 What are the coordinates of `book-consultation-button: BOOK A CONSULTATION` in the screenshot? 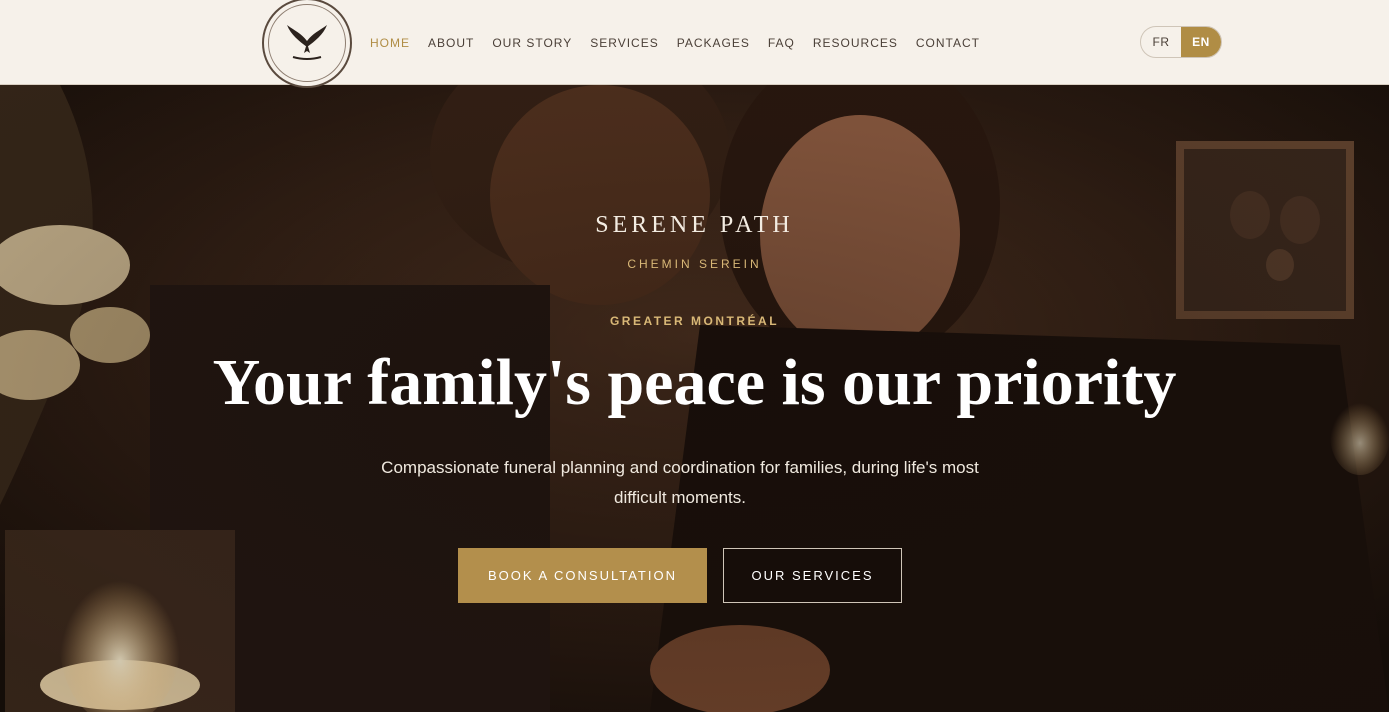 It's located at (582, 575).